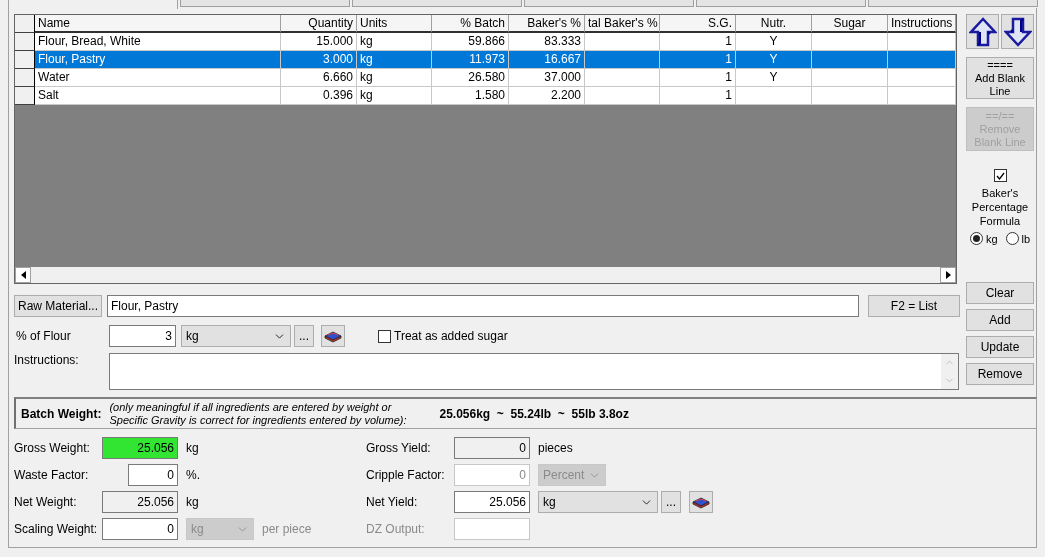 Image resolution: width=1045 pixels, height=557 pixels. What do you see at coordinates (485, 60) in the screenshot?
I see `table-row: Flour, Pastry 3.000 kg 11.973 16.667 1 Y` at bounding box center [485, 60].